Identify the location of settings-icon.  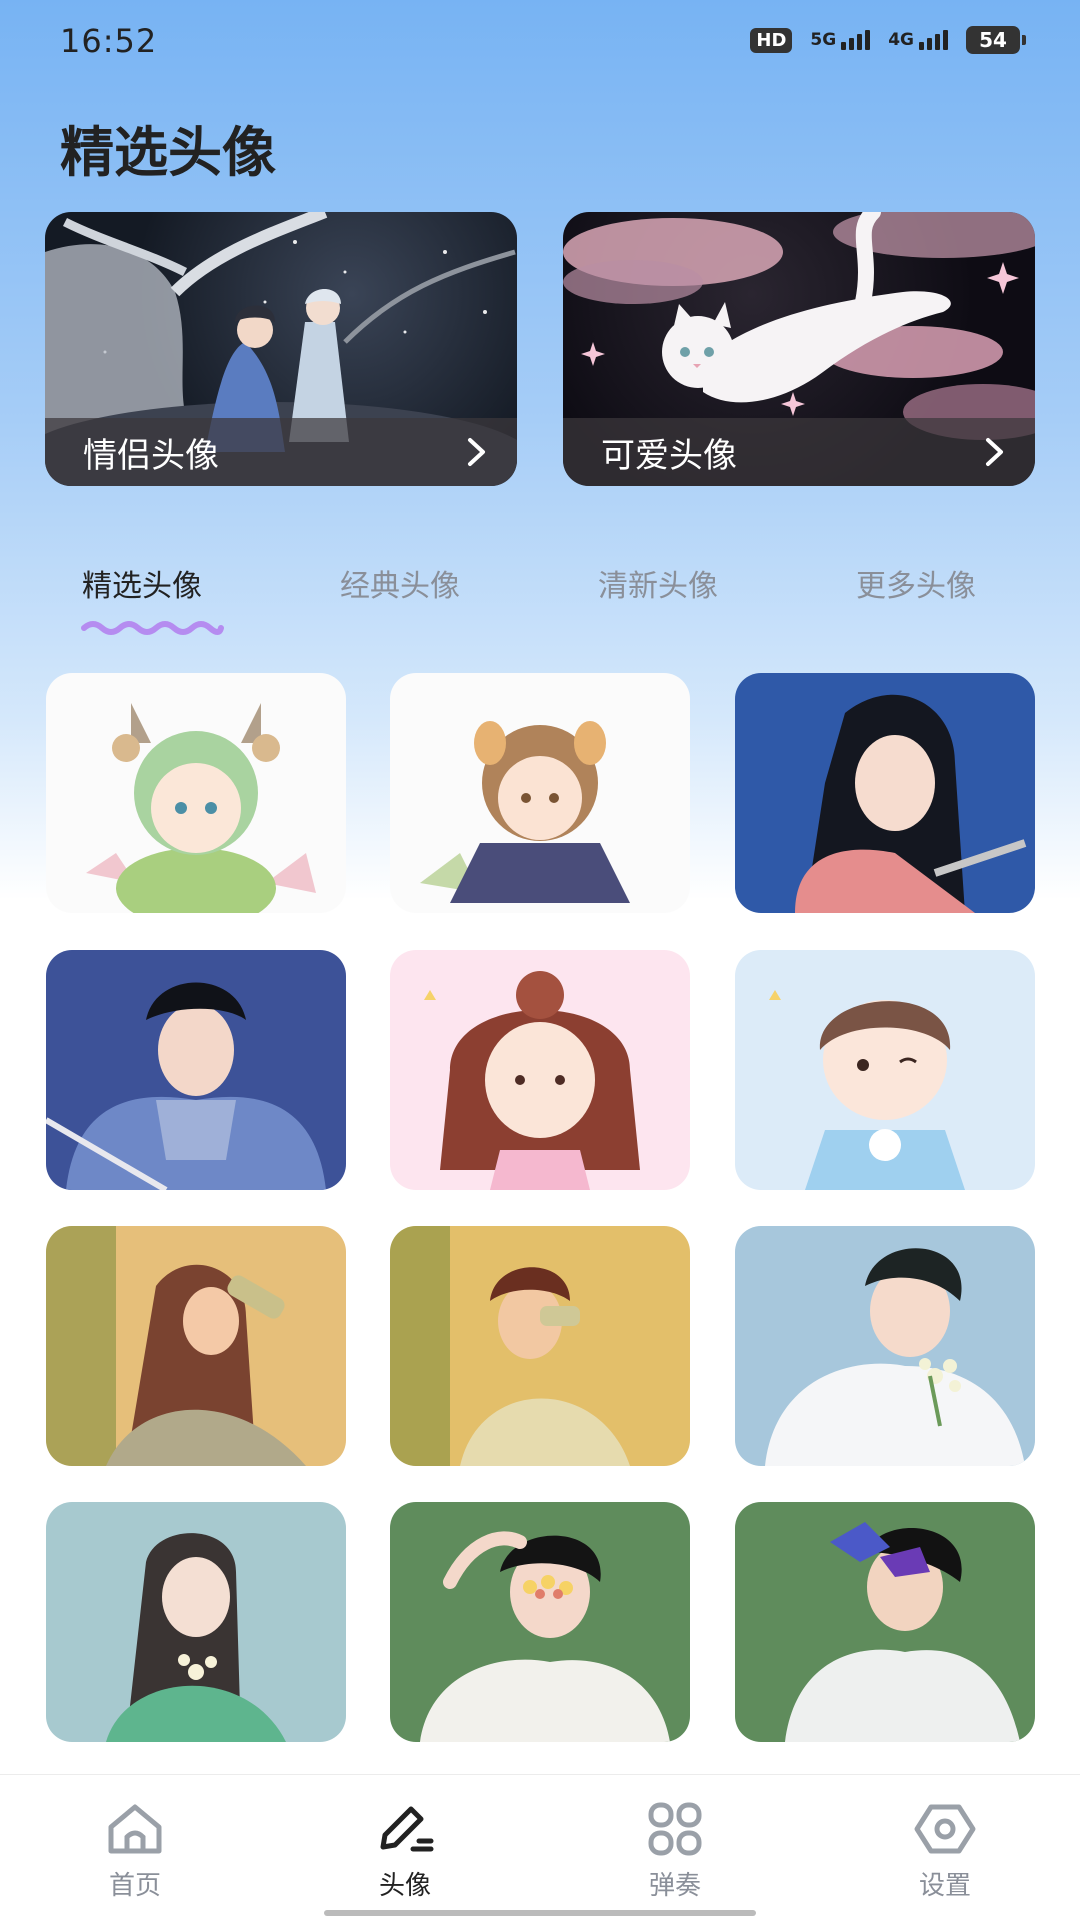
(945, 1829).